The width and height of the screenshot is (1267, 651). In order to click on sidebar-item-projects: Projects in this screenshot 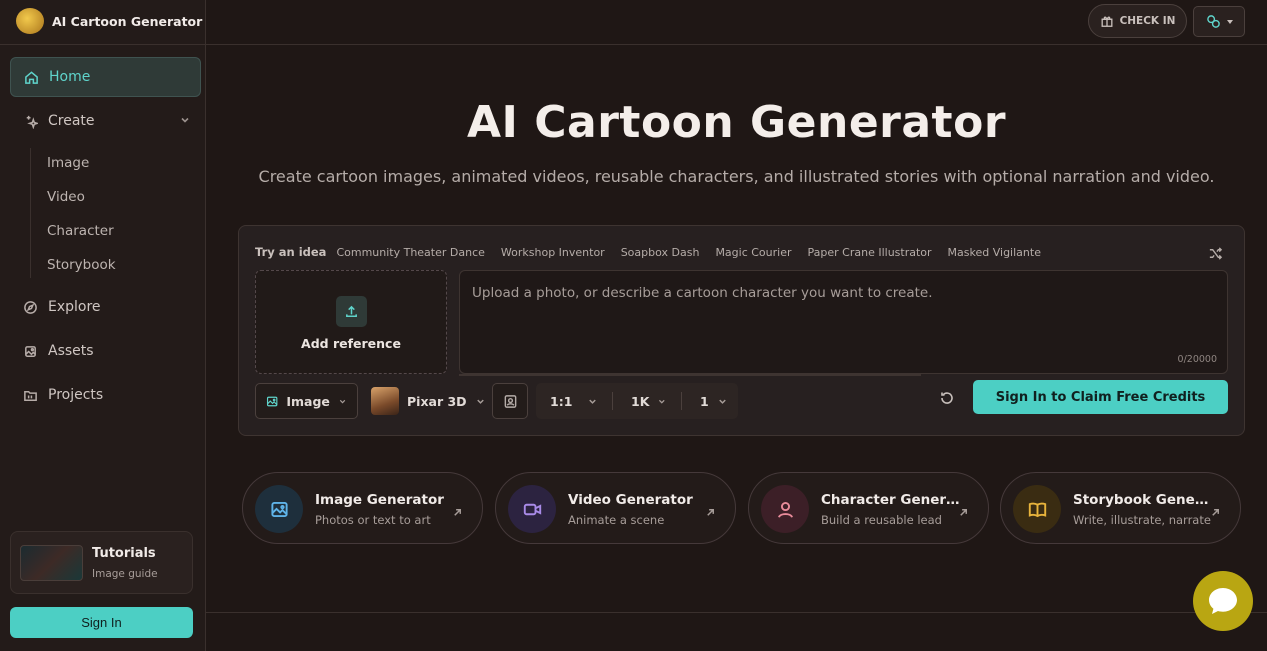, I will do `click(105, 395)`.